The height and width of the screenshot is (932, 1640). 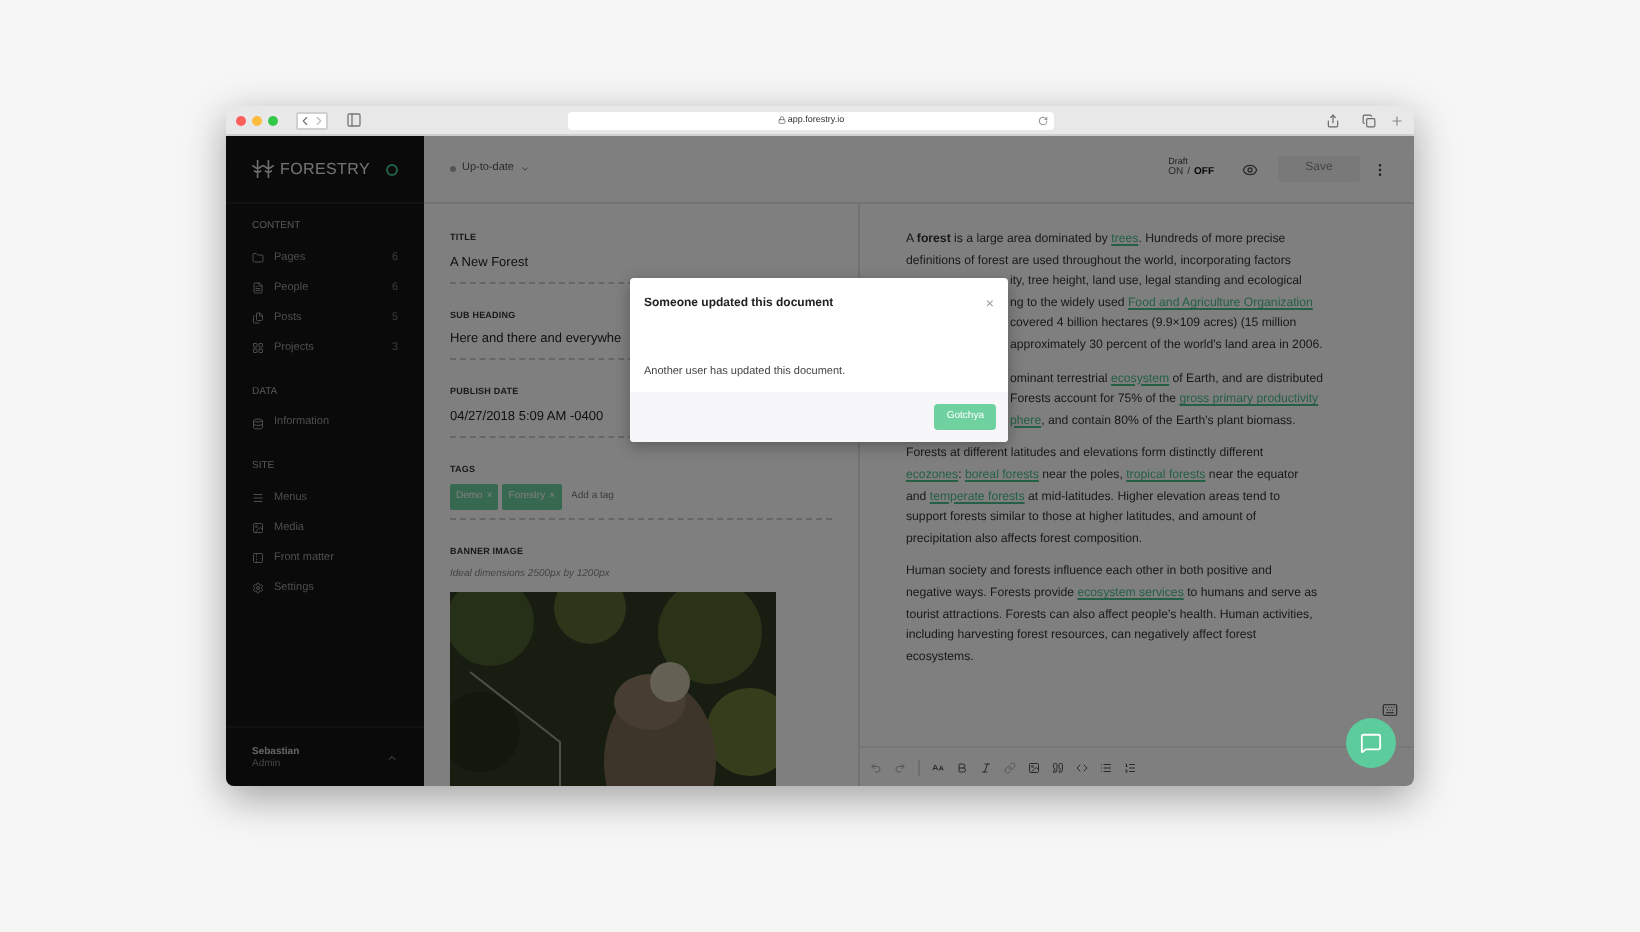 I want to click on folder-icon, so click(x=258, y=258).